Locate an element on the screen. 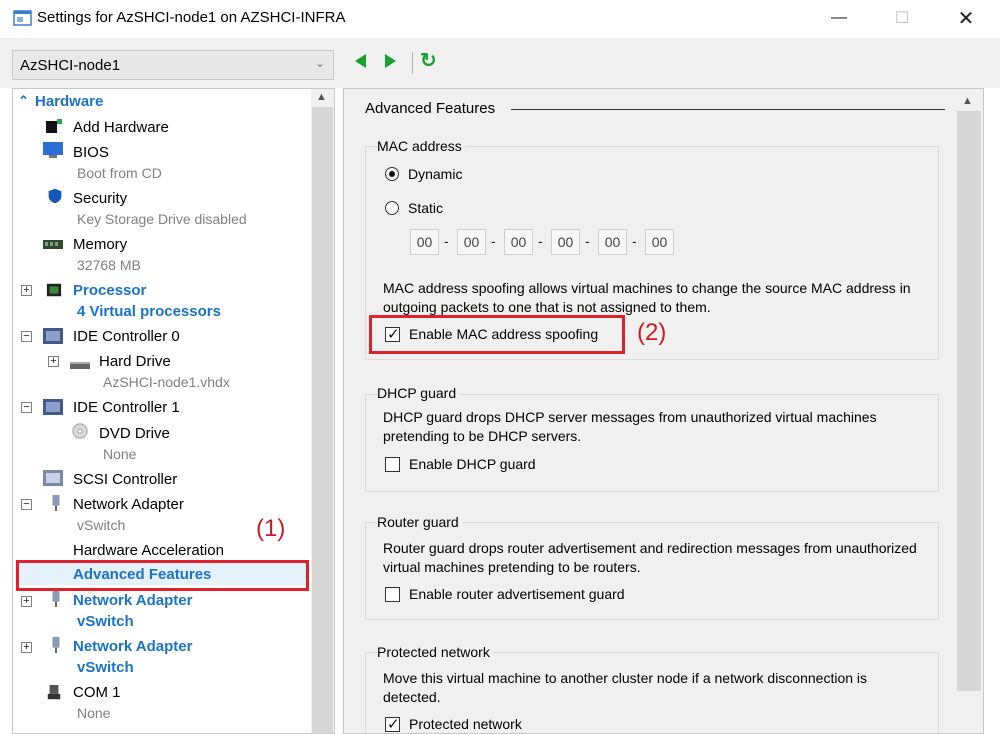 The image size is (1000, 734). maximize-button: ☐ is located at coordinates (902, 18).